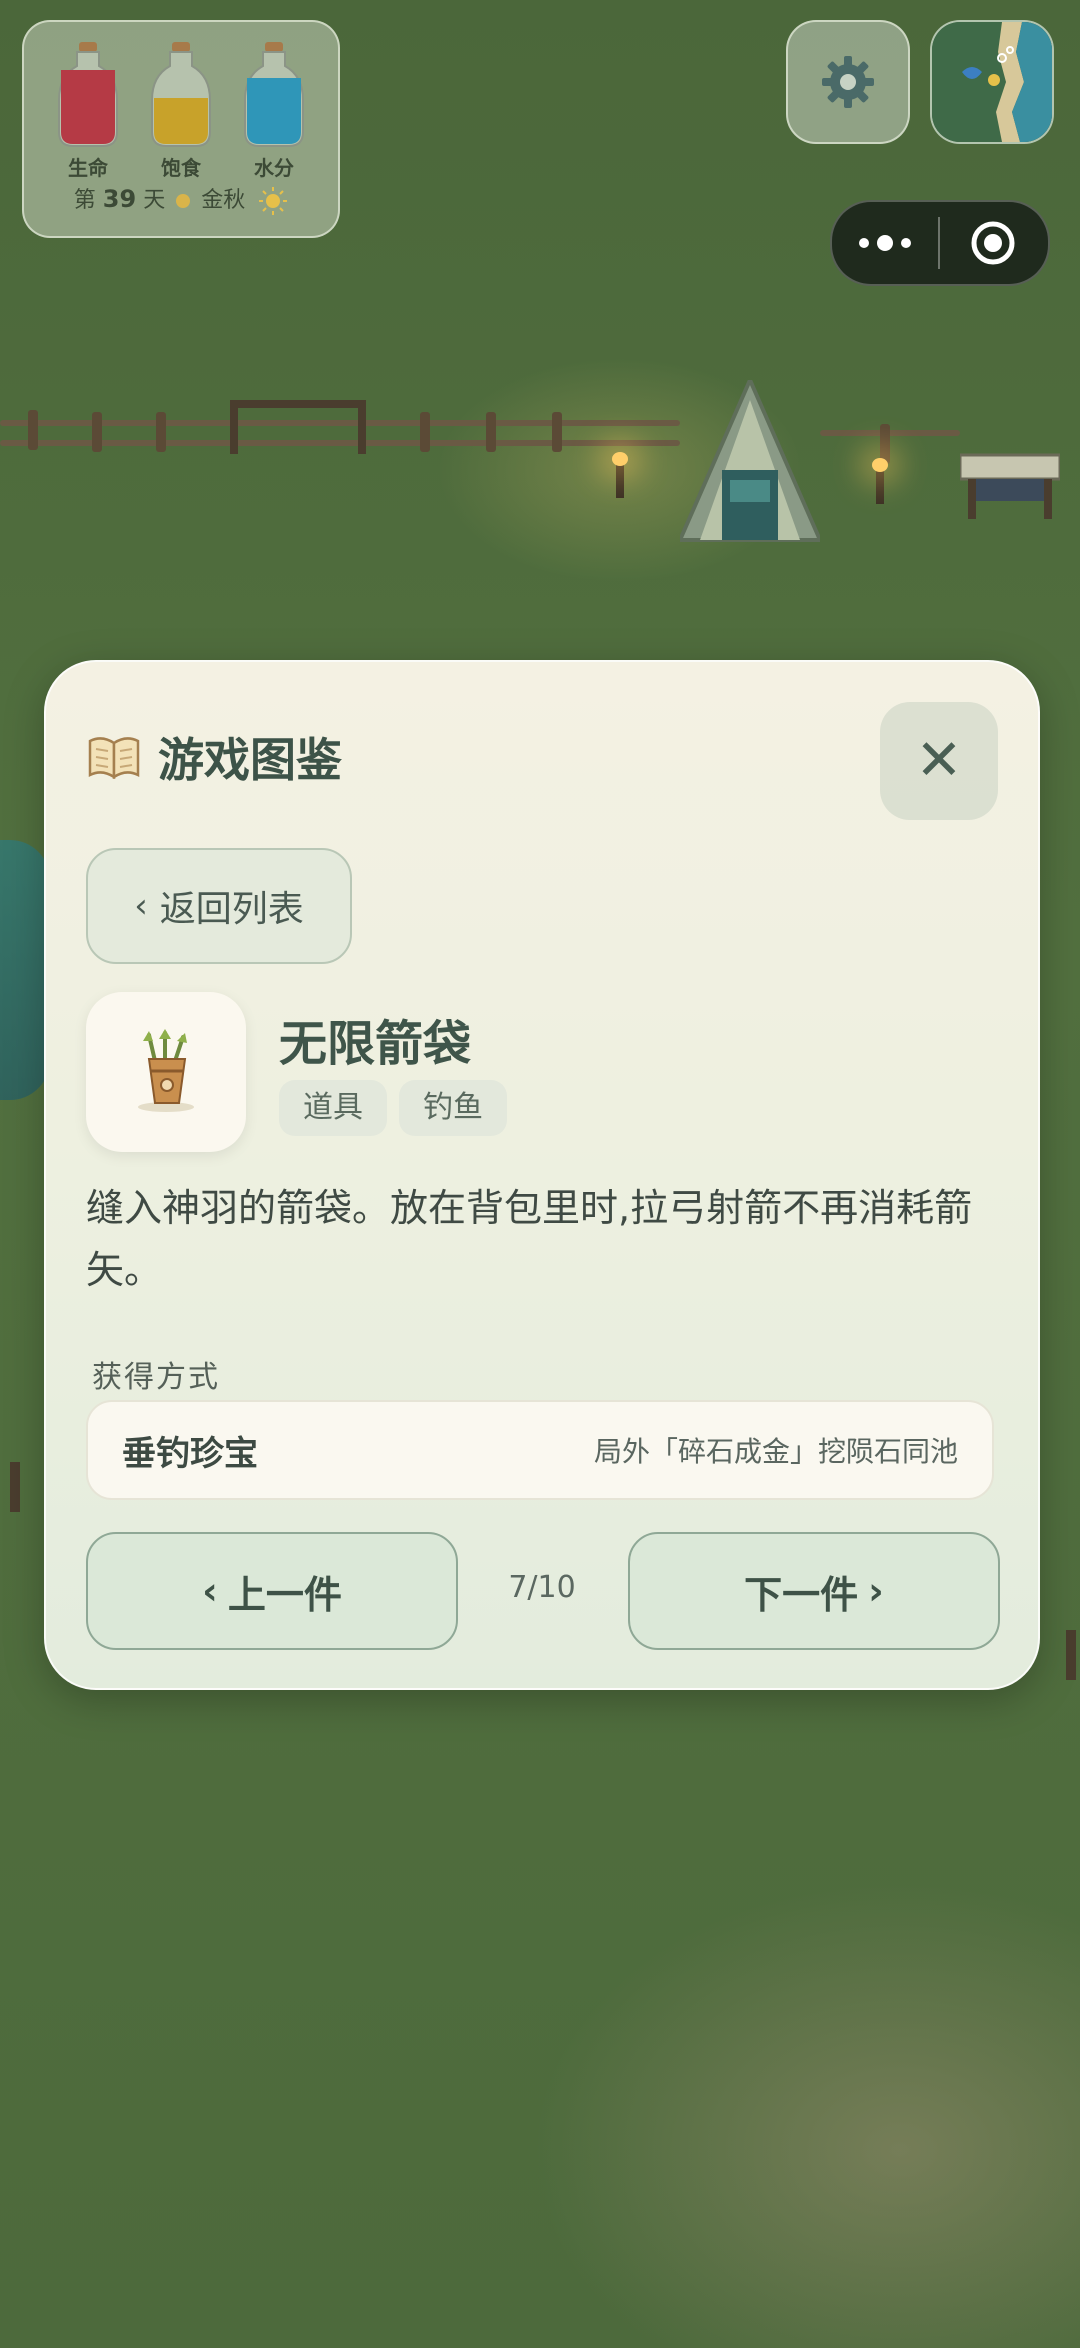 This screenshot has height=2348, width=1080. What do you see at coordinates (84, 200) in the screenshot?
I see `day-prefix: 第` at bounding box center [84, 200].